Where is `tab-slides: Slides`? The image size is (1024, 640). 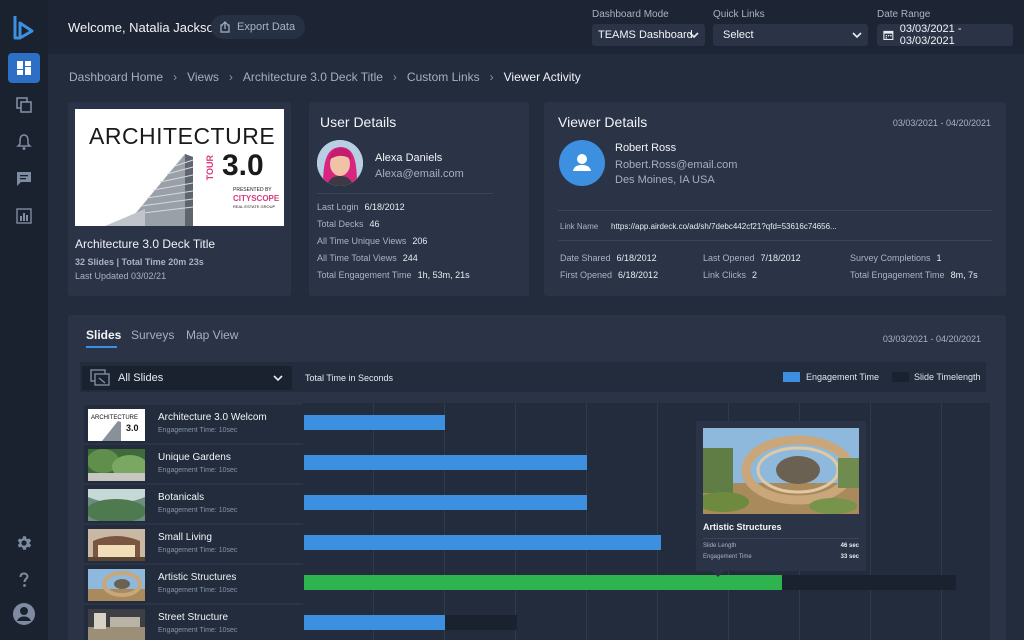 tab-slides: Slides is located at coordinates (103, 335).